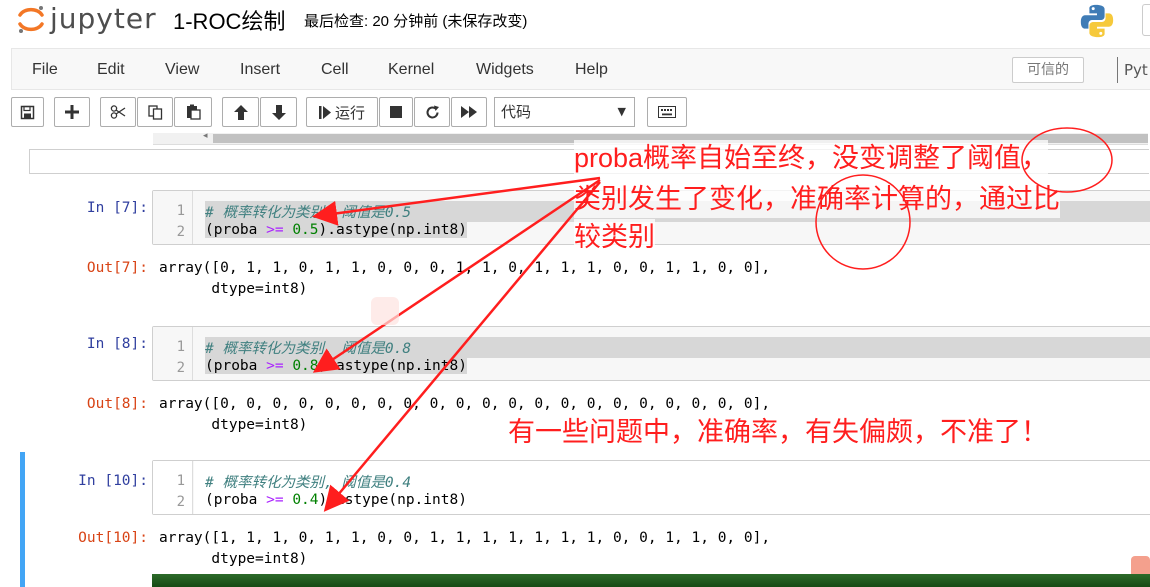 The image size is (1150, 587). I want to click on code-number: 0.8, so click(305, 366).